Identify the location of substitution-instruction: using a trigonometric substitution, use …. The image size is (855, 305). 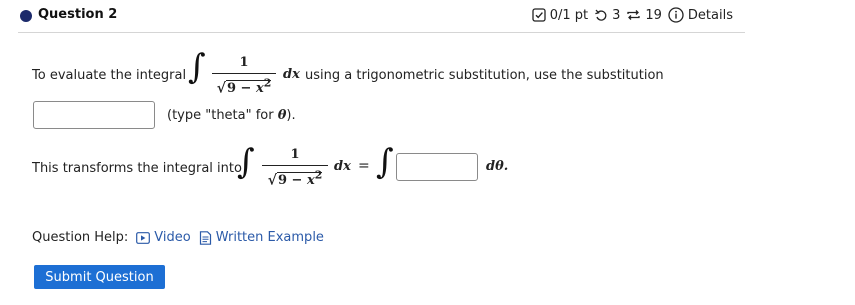
(484, 75).